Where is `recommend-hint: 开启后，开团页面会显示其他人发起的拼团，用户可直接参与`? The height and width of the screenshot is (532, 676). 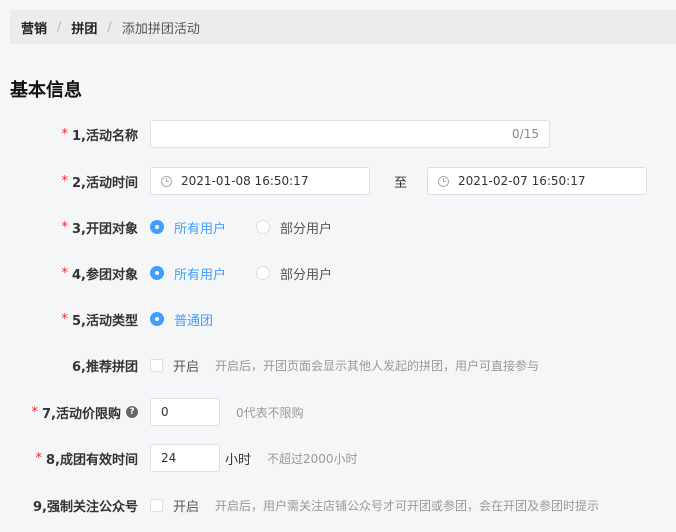
recommend-hint: 开启后，开团页面会显示其他人发起的拼团，用户可直接参与 is located at coordinates (377, 365).